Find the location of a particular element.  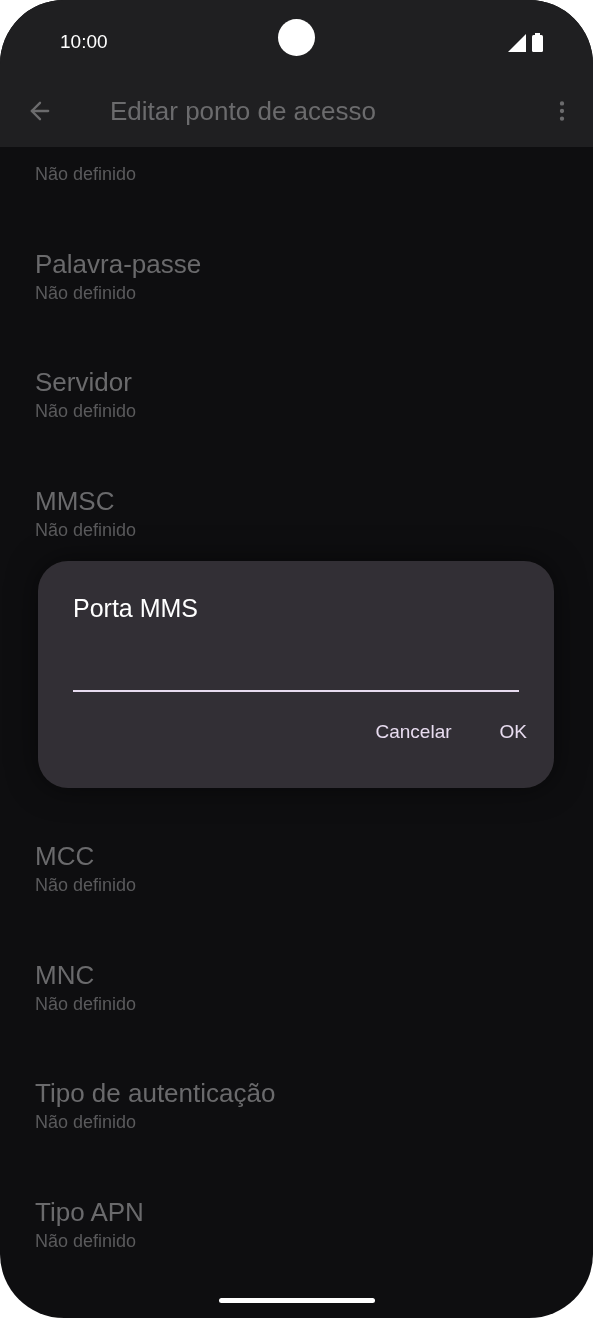

status-time: 10:00 is located at coordinates (84, 42).